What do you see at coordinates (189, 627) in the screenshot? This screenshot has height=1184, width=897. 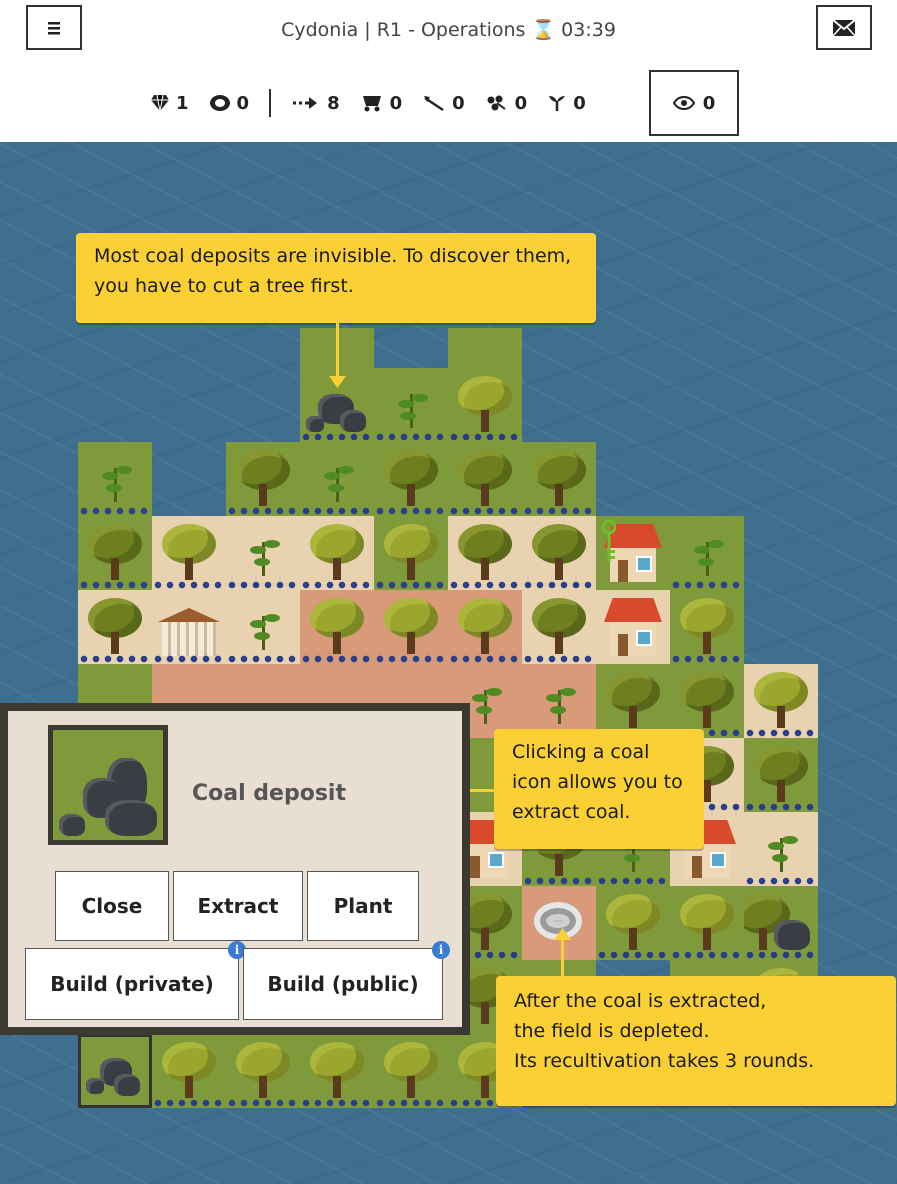 I see `map-tile-museum` at bounding box center [189, 627].